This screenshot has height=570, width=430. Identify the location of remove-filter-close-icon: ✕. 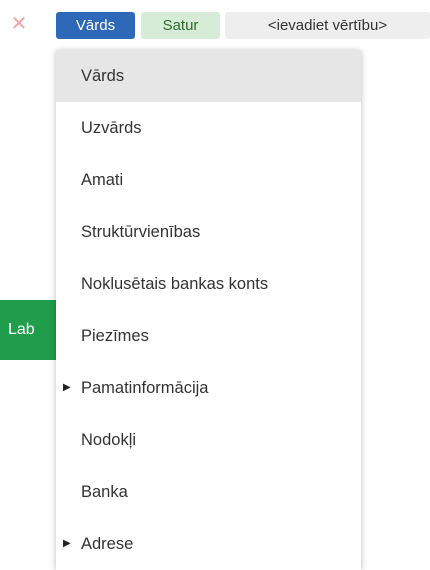
(19, 24).